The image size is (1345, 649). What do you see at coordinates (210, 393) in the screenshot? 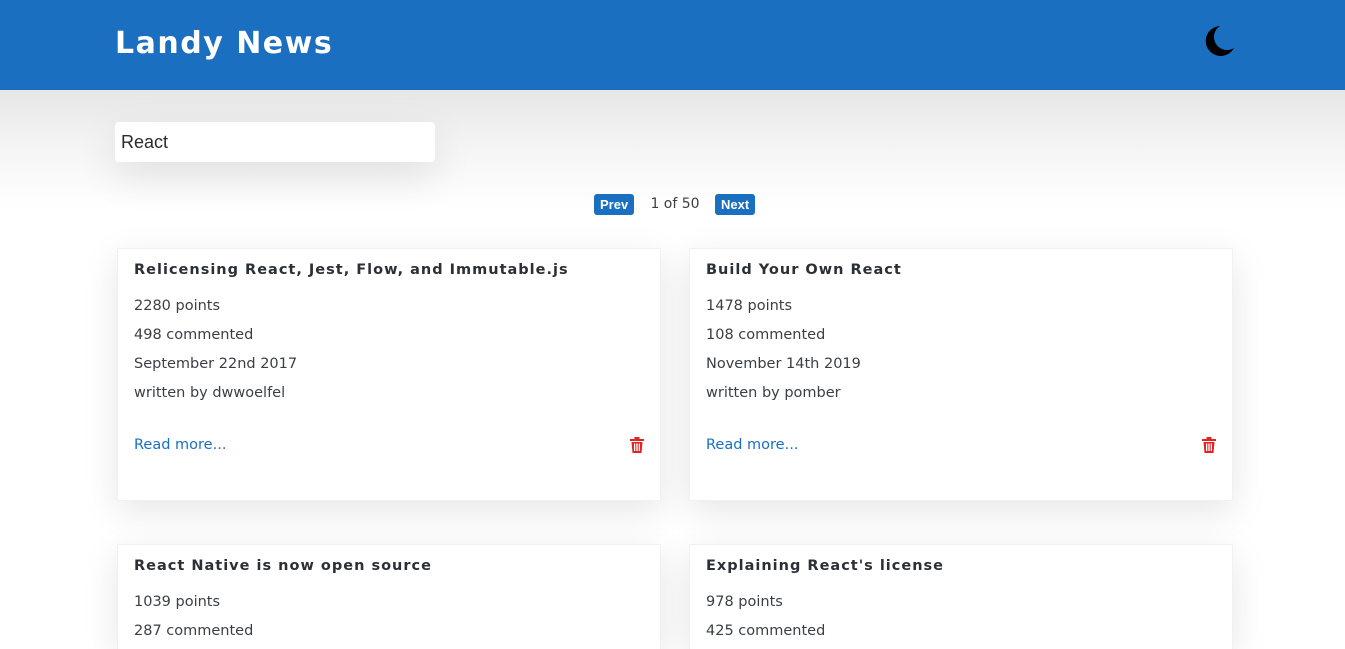
I see `story-author: written by dwwoelfel` at bounding box center [210, 393].